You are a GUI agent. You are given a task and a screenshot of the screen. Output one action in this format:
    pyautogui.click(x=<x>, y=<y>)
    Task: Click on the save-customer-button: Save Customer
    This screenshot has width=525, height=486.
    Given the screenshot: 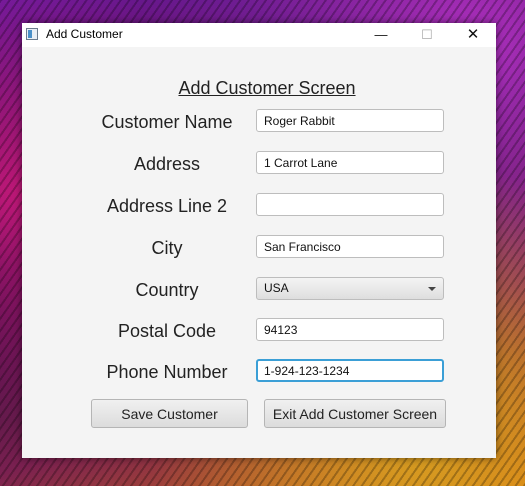 What is the action you would take?
    pyautogui.click(x=169, y=413)
    